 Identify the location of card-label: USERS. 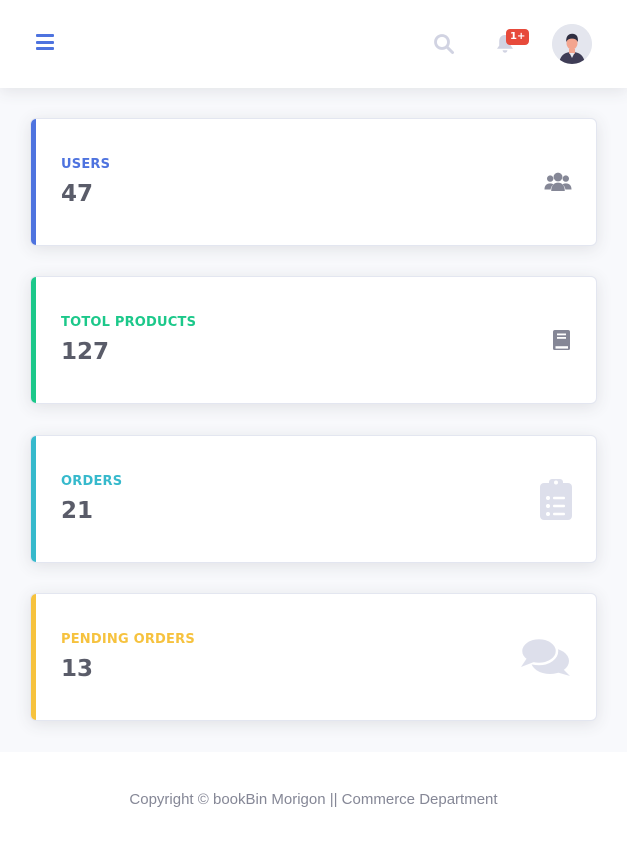
(86, 164).